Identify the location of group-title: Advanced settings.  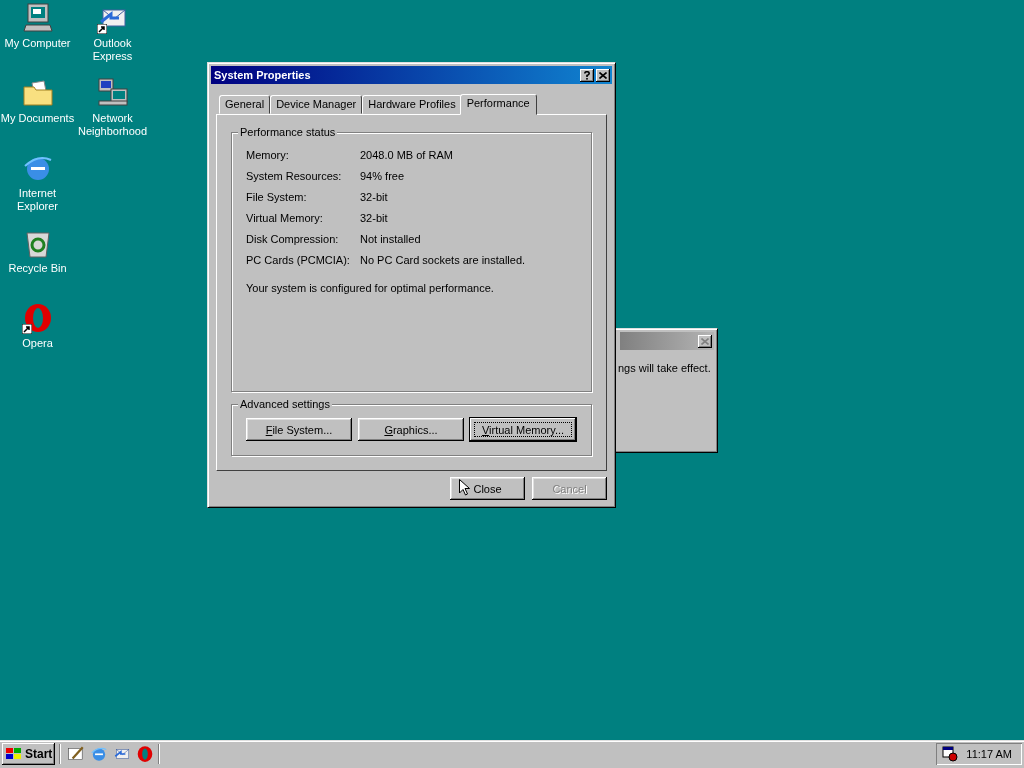
(285, 404).